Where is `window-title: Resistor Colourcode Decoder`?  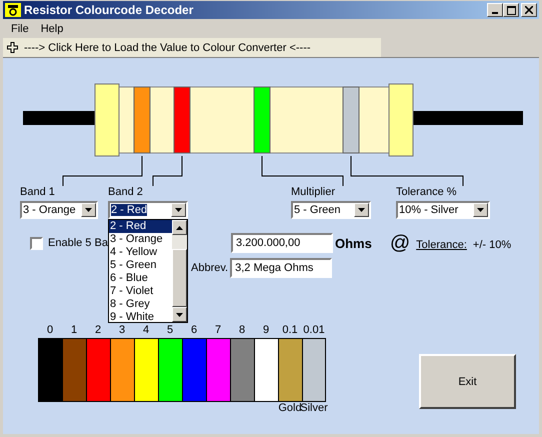
window-title: Resistor Colourcode Decoder is located at coordinates (109, 10).